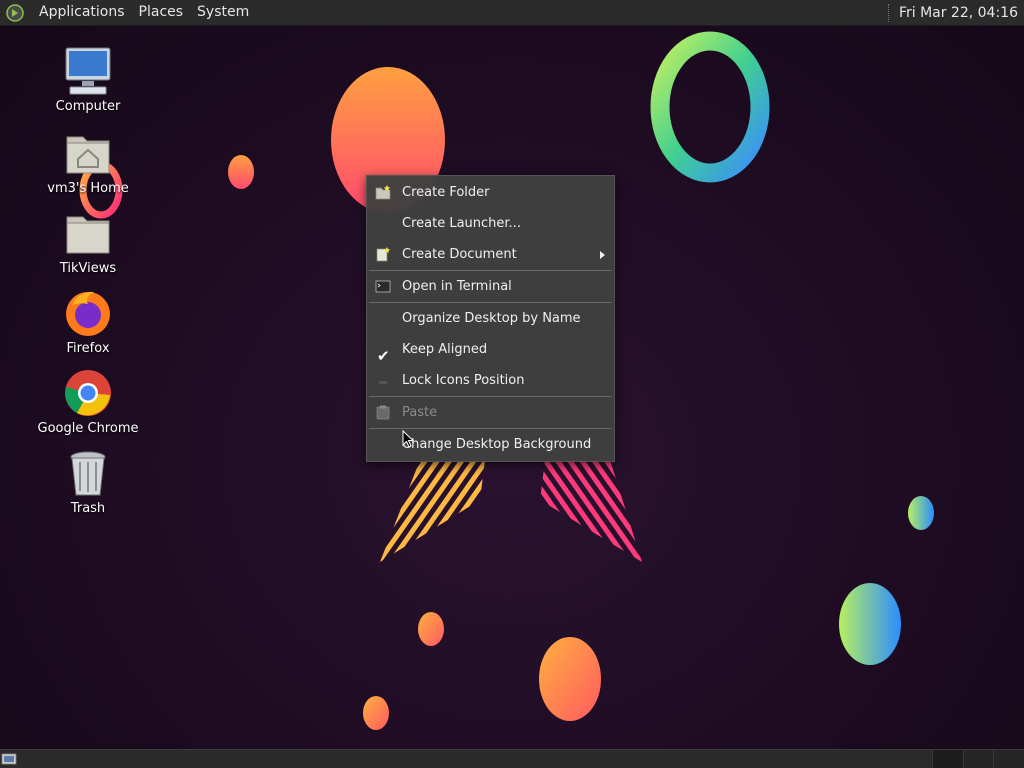  I want to click on desktop-icon-label: Firefox, so click(88, 348).